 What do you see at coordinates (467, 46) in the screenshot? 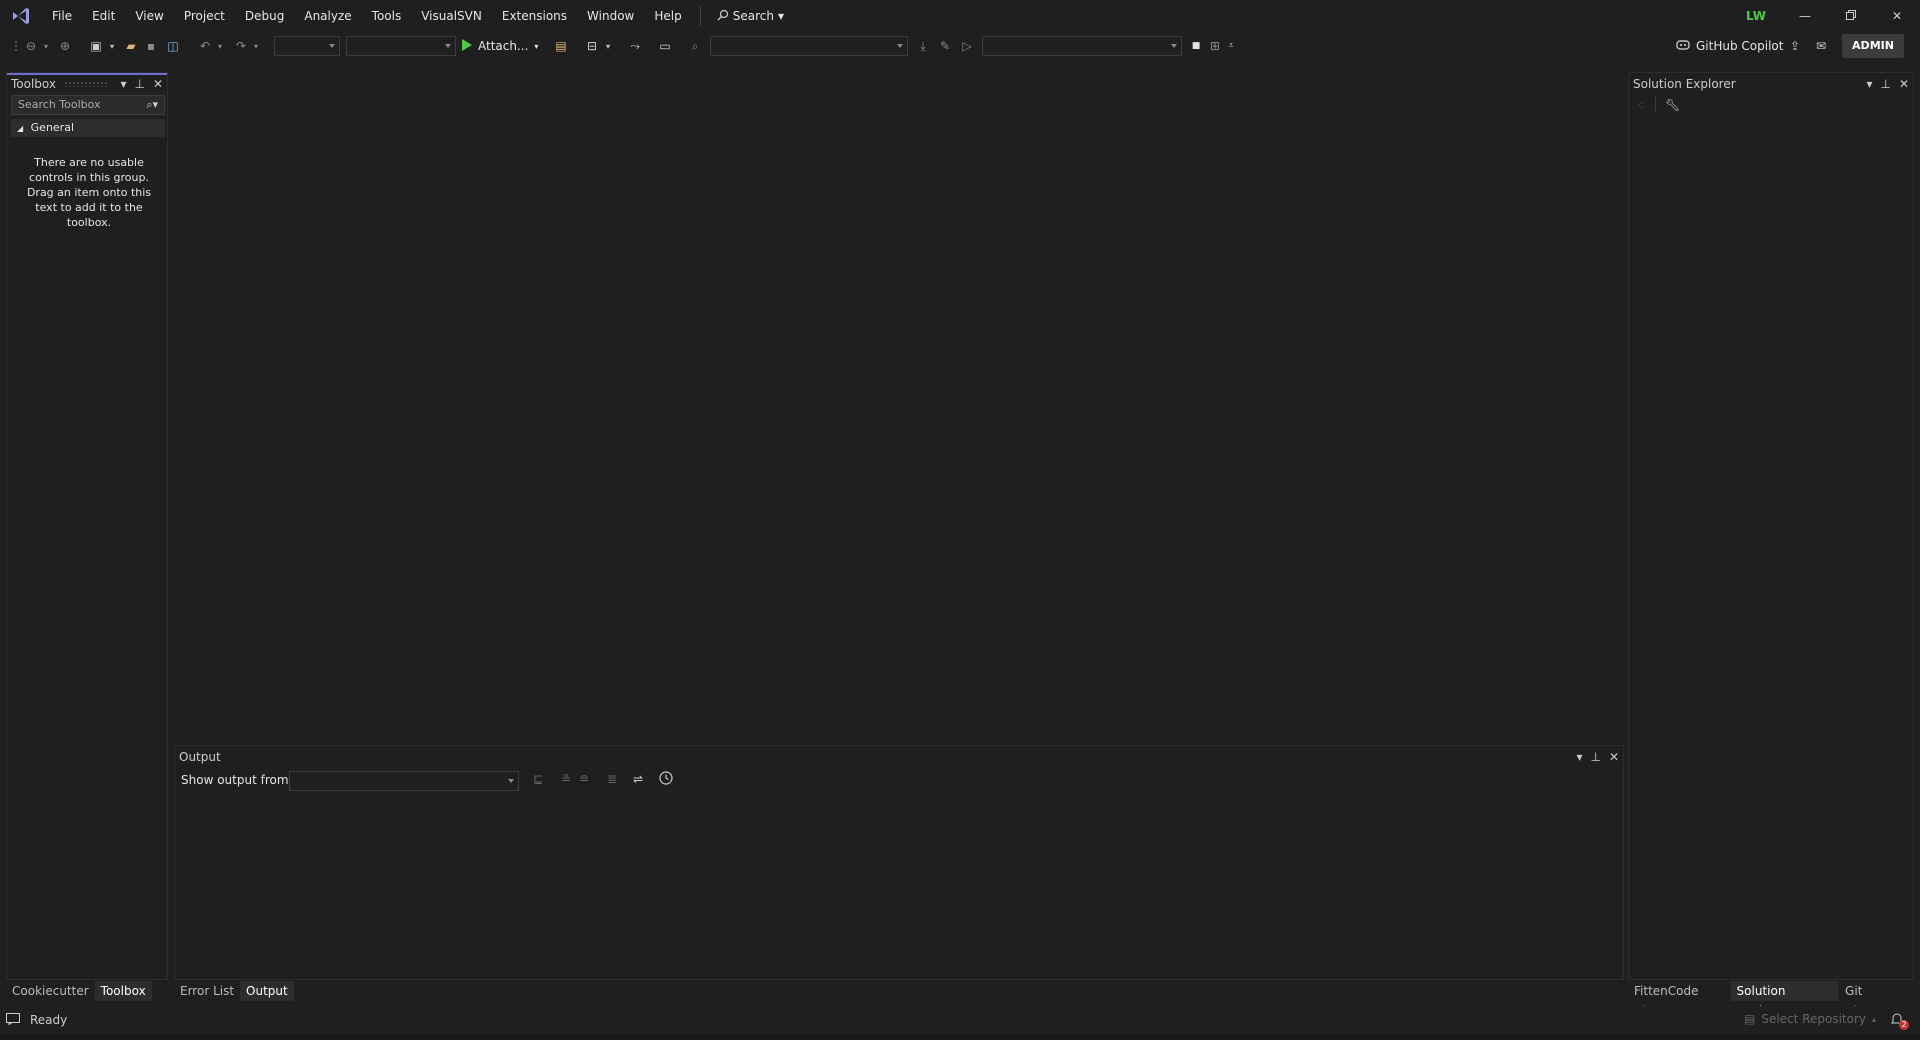
I see `play-icon` at bounding box center [467, 46].